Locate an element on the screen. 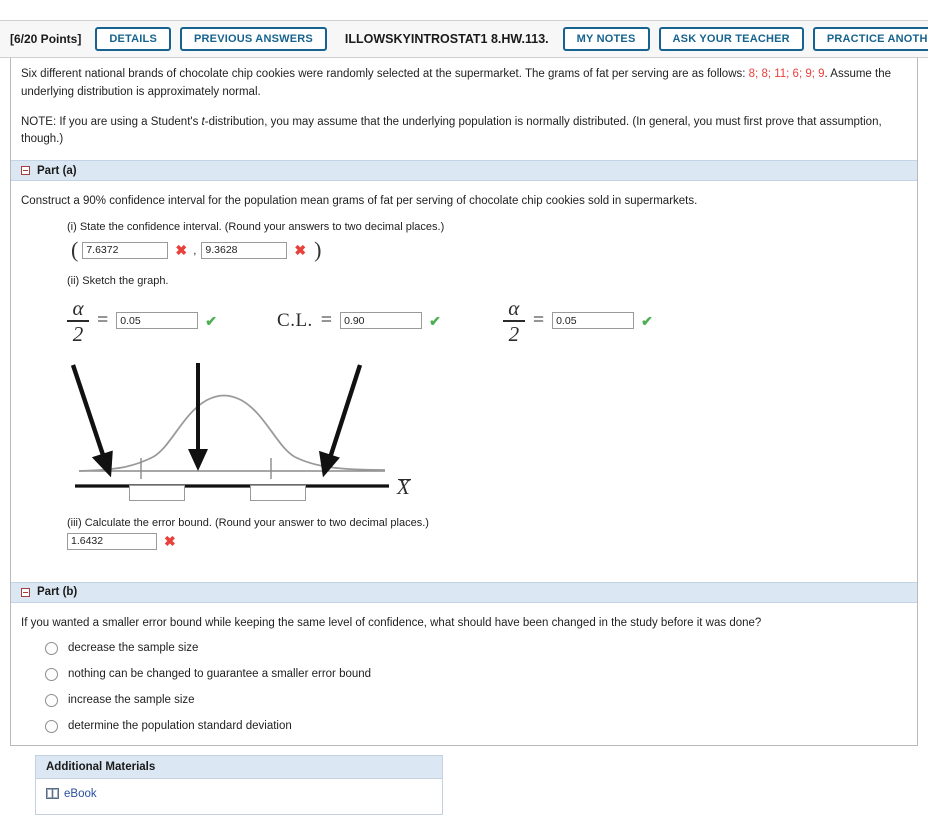 The height and width of the screenshot is (815, 928). left-arrow is located at coordinates (91, 421).